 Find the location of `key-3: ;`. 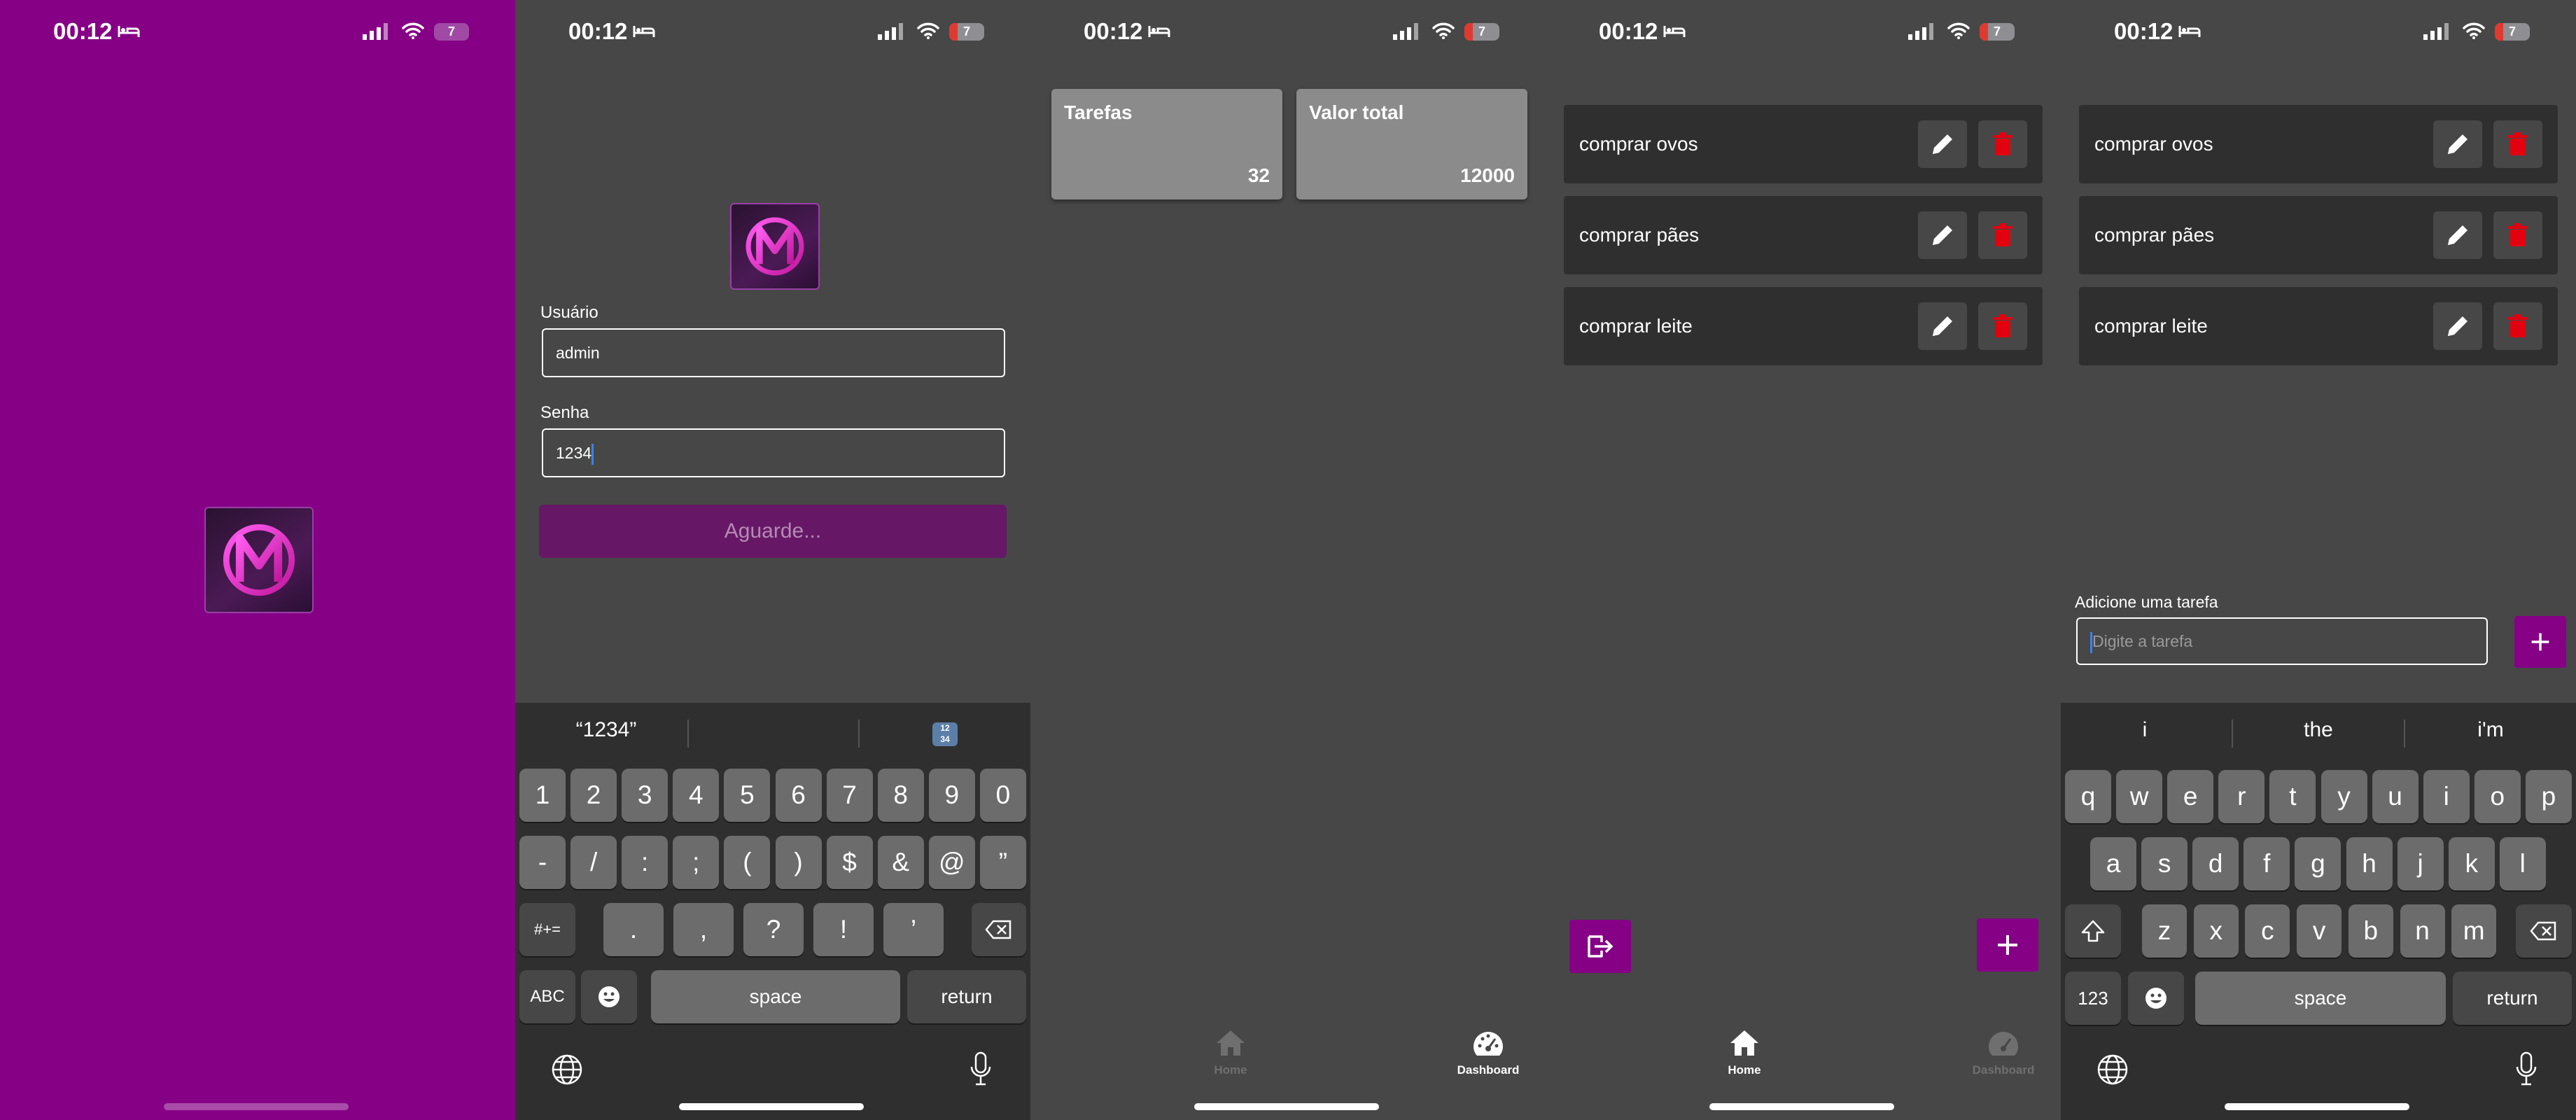

key-3: ; is located at coordinates (696, 862).